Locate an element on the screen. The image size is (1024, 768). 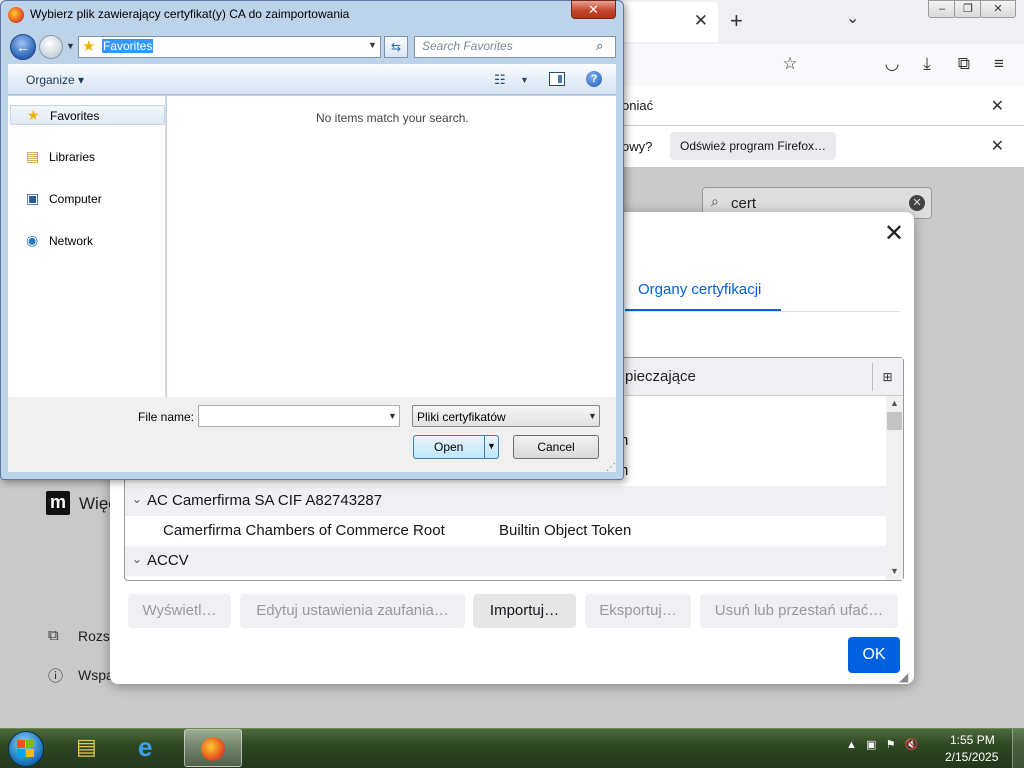
history-dropdown-icon: ▼ is located at coordinates (70, 46).